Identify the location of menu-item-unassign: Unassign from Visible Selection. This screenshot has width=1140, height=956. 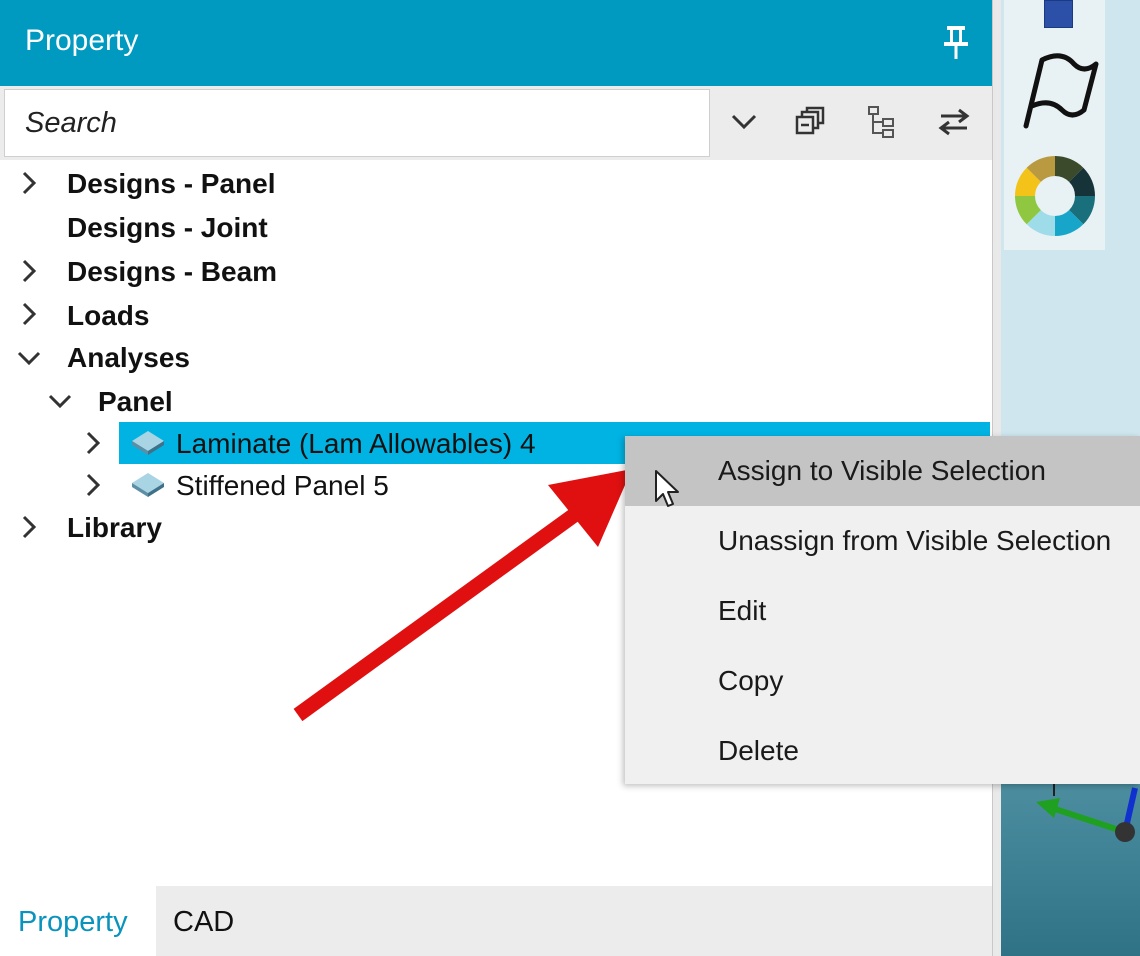
(882, 541).